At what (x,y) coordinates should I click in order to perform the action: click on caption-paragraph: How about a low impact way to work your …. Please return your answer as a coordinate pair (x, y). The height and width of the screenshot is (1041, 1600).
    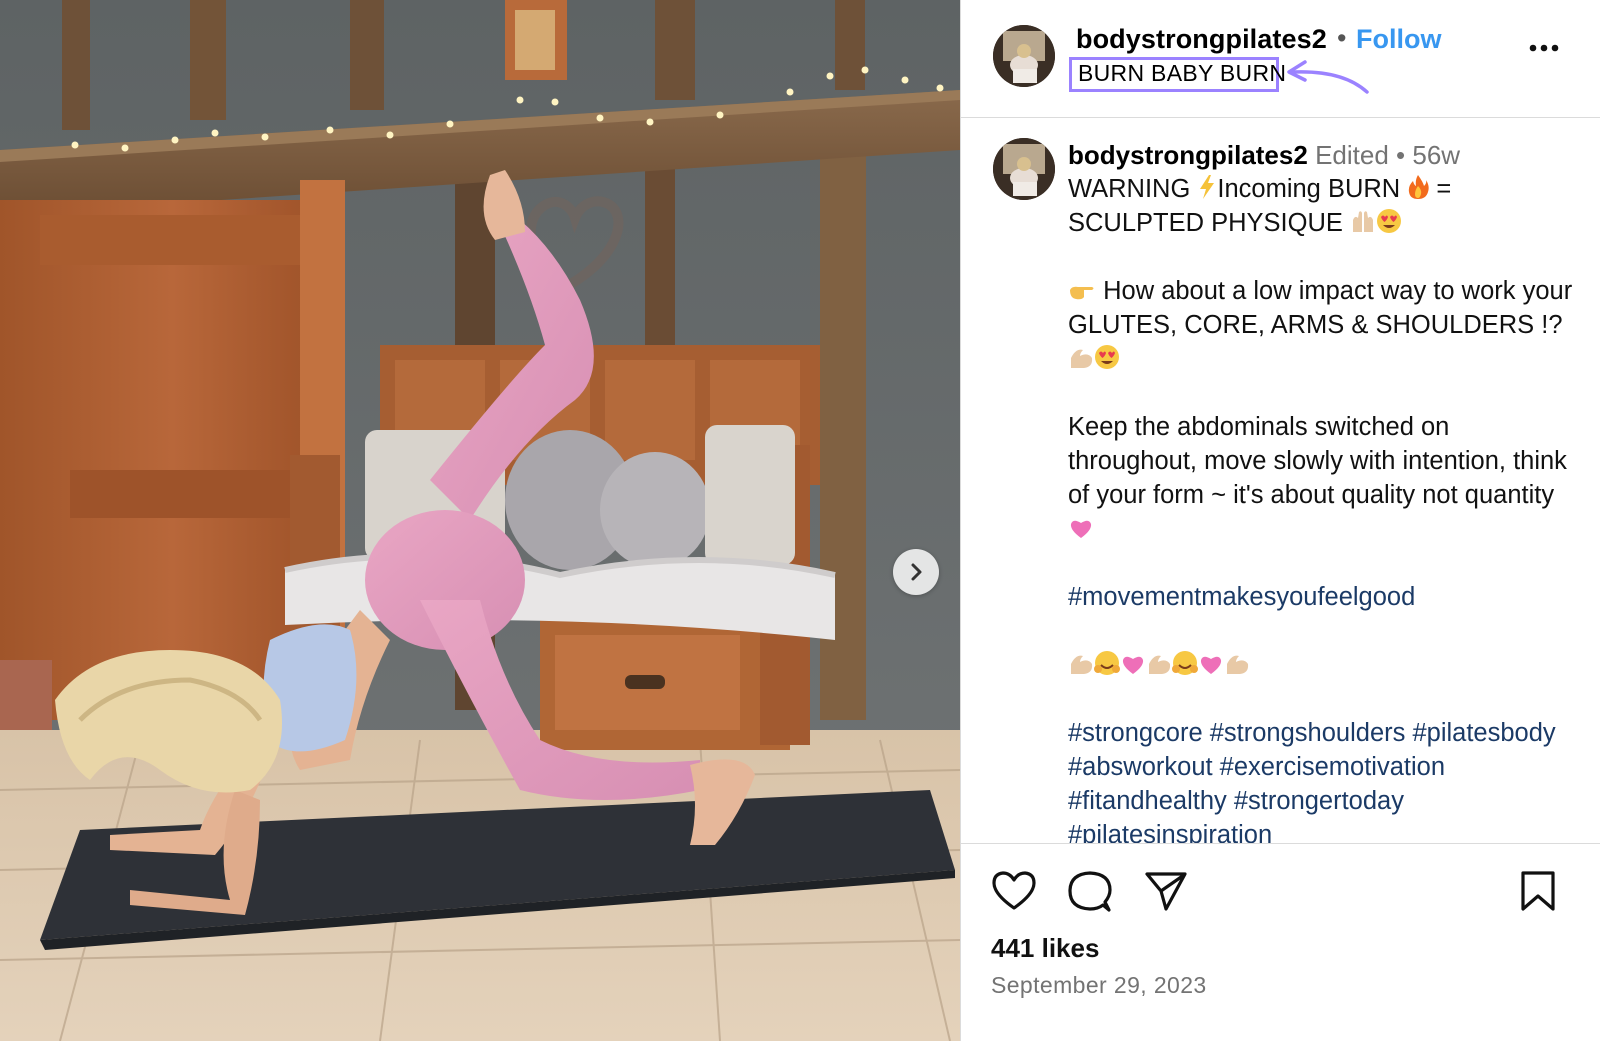
    Looking at the image, I should click on (1324, 308).